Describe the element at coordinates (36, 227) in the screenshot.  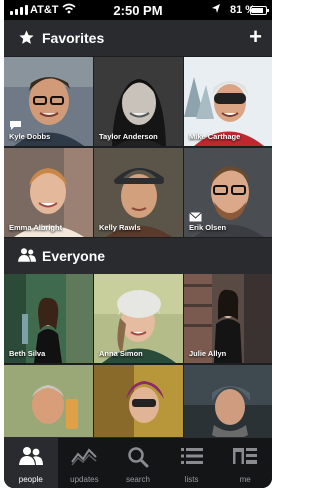
I see `person-name: Emma Albright` at that location.